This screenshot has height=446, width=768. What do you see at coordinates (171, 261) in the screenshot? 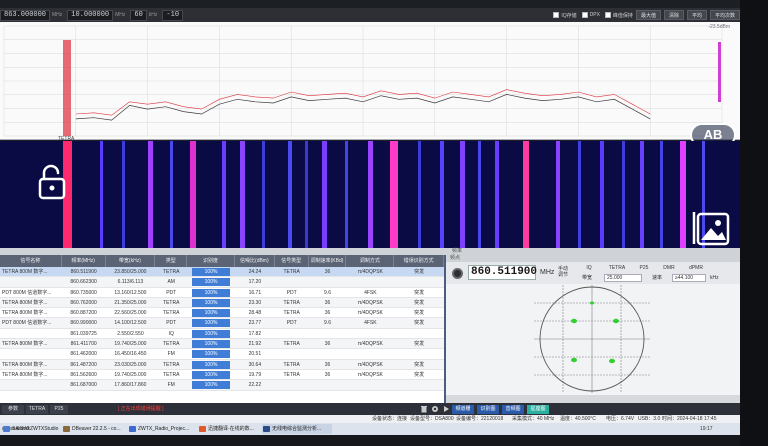
I see `col-header-type: 类型` at bounding box center [171, 261].